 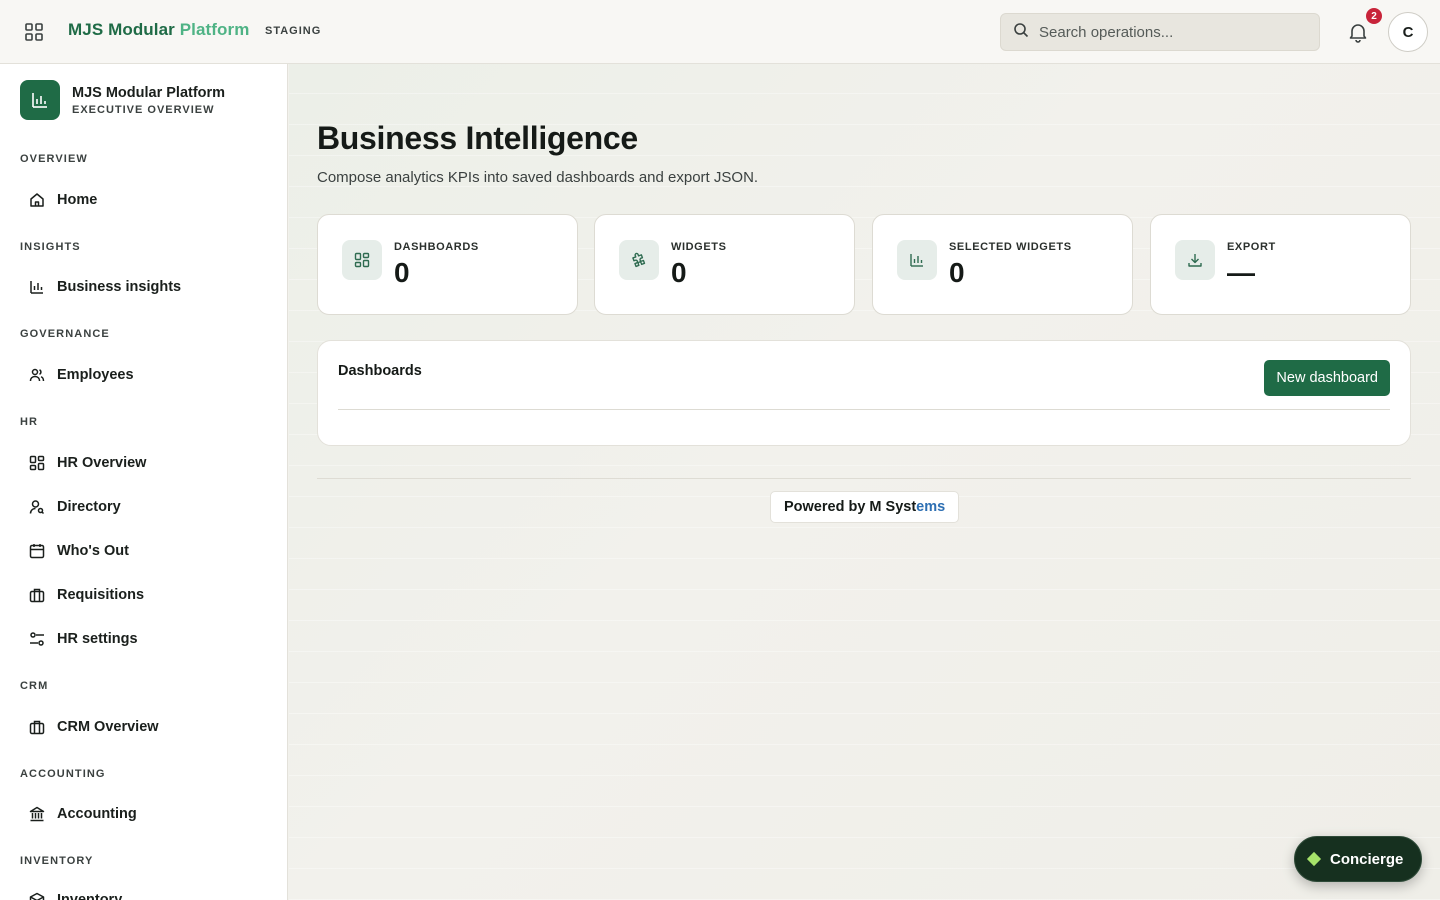 I want to click on kpi-card-widgets: WIDGETS 0, so click(x=724, y=264).